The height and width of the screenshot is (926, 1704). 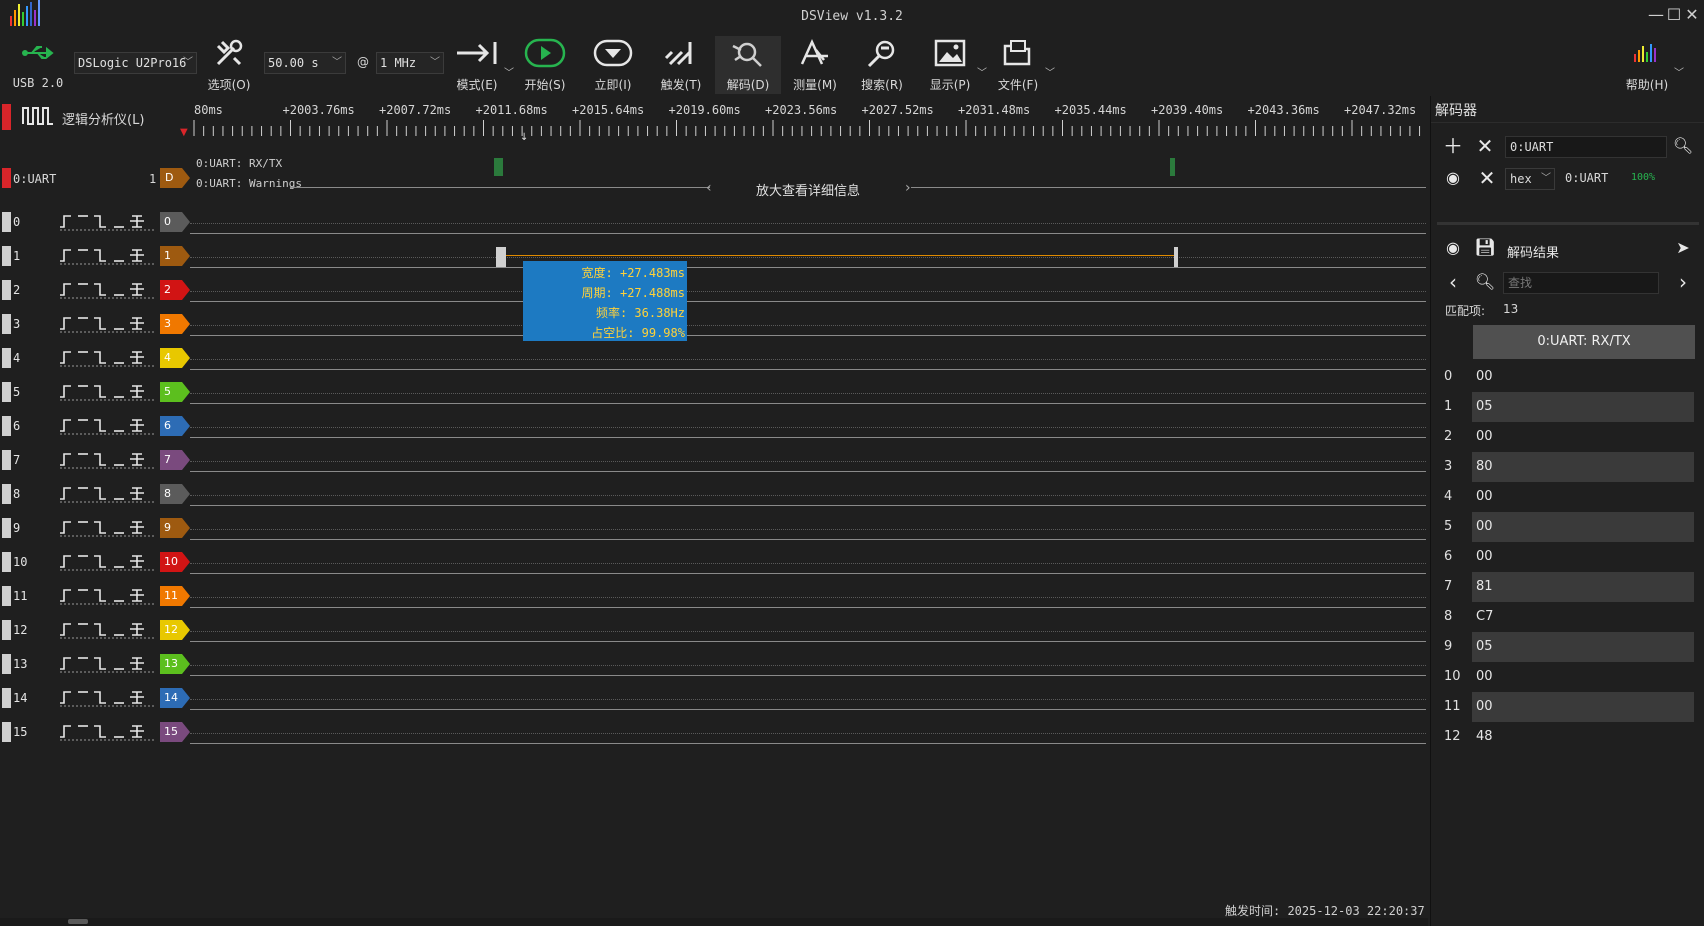 I want to click on next-match-button: ›, so click(x=1683, y=282).